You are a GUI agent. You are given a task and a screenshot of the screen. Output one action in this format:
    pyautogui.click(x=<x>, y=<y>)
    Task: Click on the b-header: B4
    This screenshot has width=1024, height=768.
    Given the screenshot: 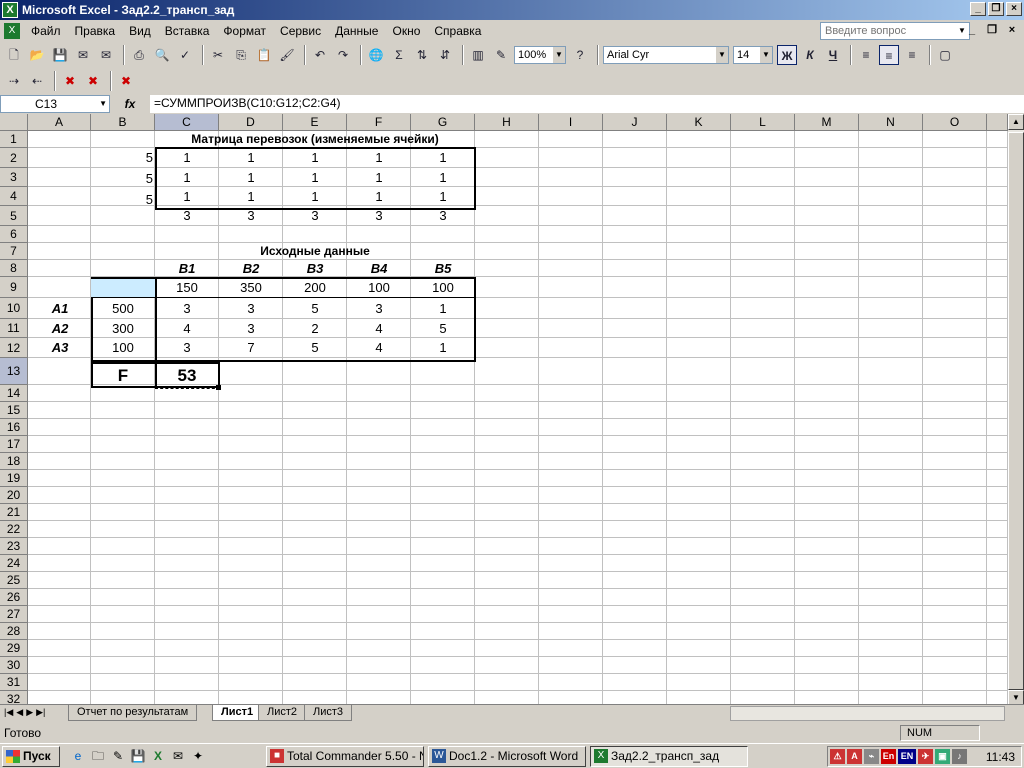 What is the action you would take?
    pyautogui.click(x=379, y=268)
    